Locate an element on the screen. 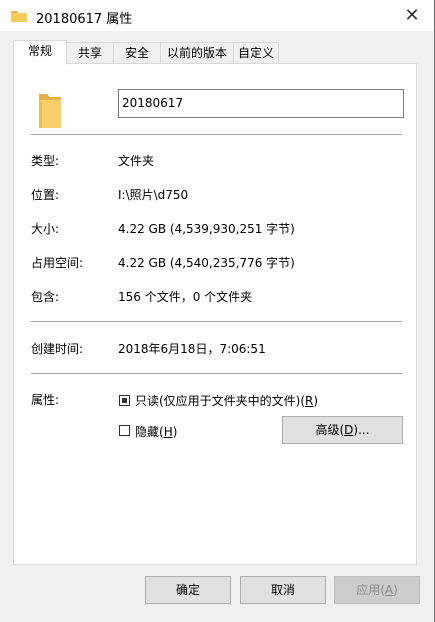 Image resolution: width=435 pixels, height=622 pixels. size-label: 大小: is located at coordinates (45, 229).